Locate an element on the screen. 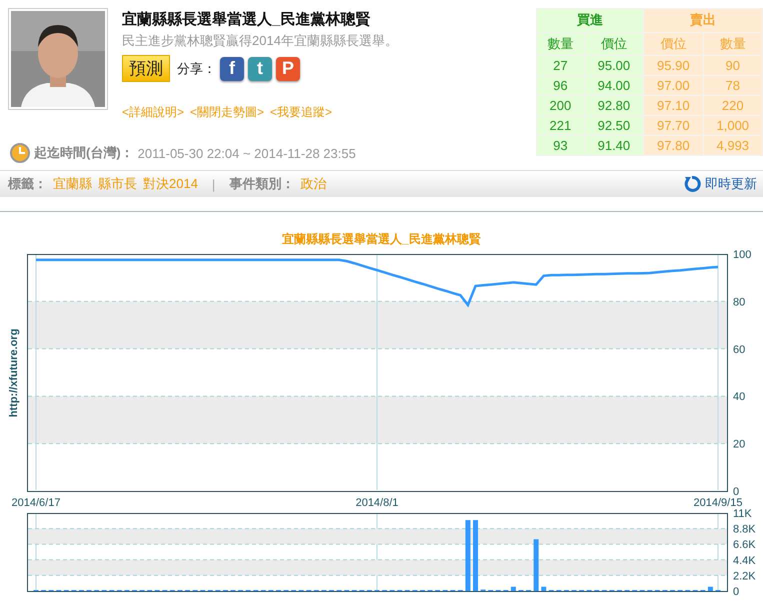  period-value: 2011-05-30 22:04 ~ 2014-11-28 23:55 is located at coordinates (247, 153).